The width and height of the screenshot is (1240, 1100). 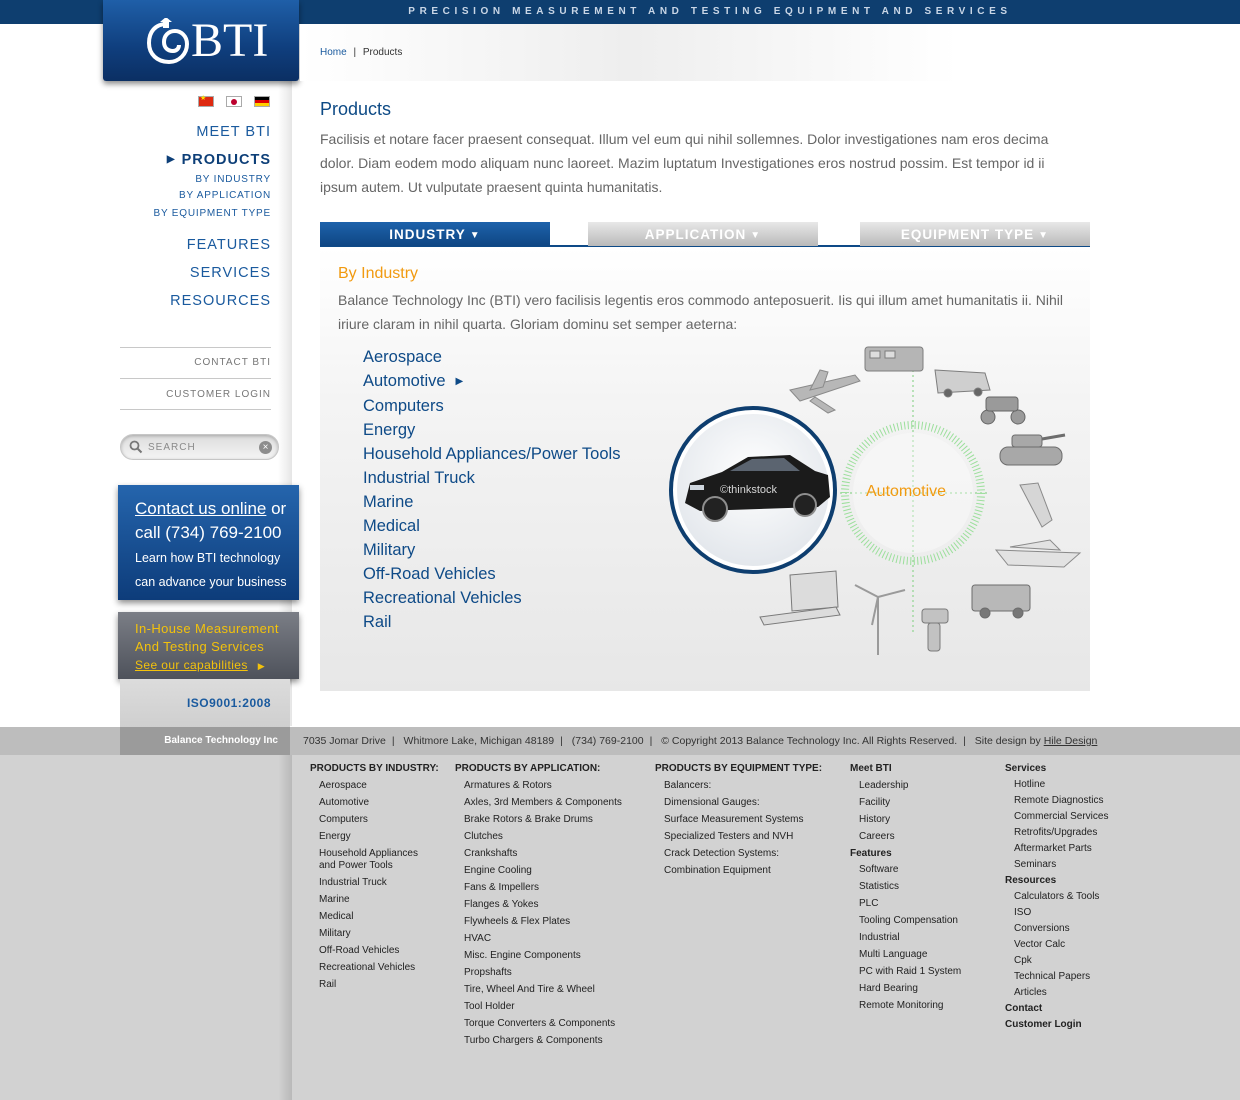 What do you see at coordinates (1061, 865) in the screenshot?
I see `sitemap-link: Seminars` at bounding box center [1061, 865].